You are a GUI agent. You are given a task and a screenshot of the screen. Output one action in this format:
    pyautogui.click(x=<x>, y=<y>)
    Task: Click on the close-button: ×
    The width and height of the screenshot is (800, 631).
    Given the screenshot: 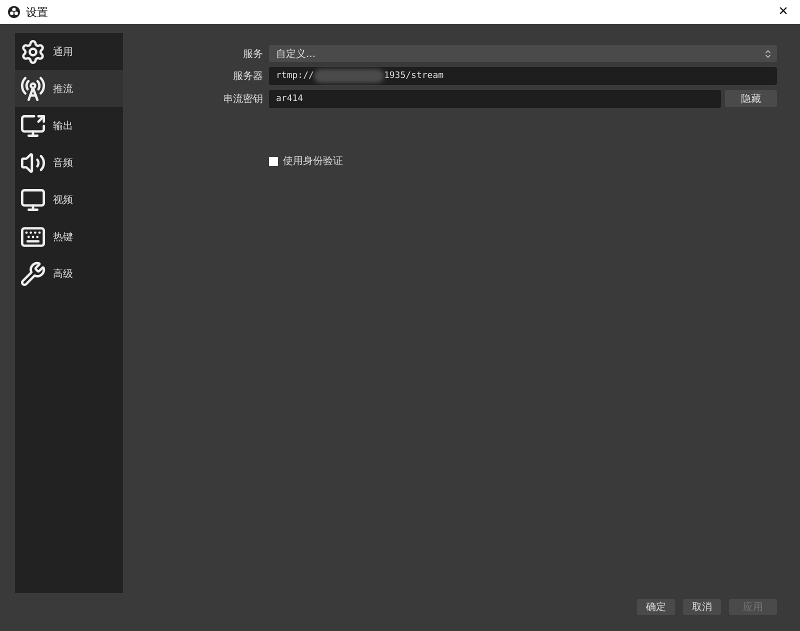 What is the action you would take?
    pyautogui.click(x=783, y=12)
    